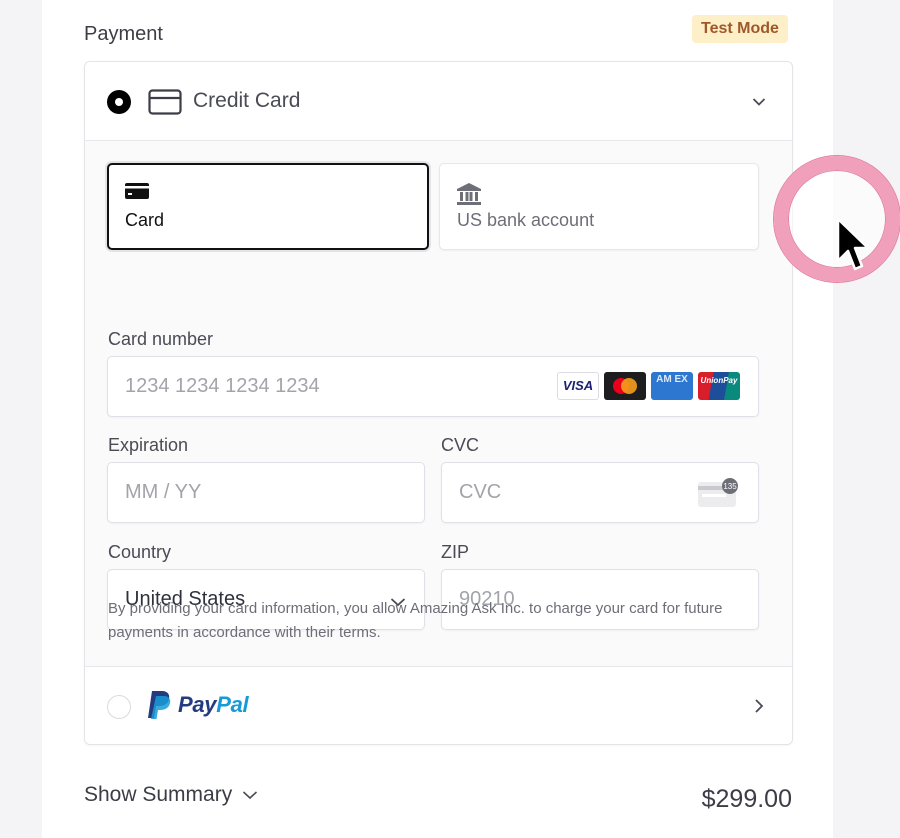 This screenshot has height=838, width=900. I want to click on visa-logo-icon: VISA, so click(578, 386).